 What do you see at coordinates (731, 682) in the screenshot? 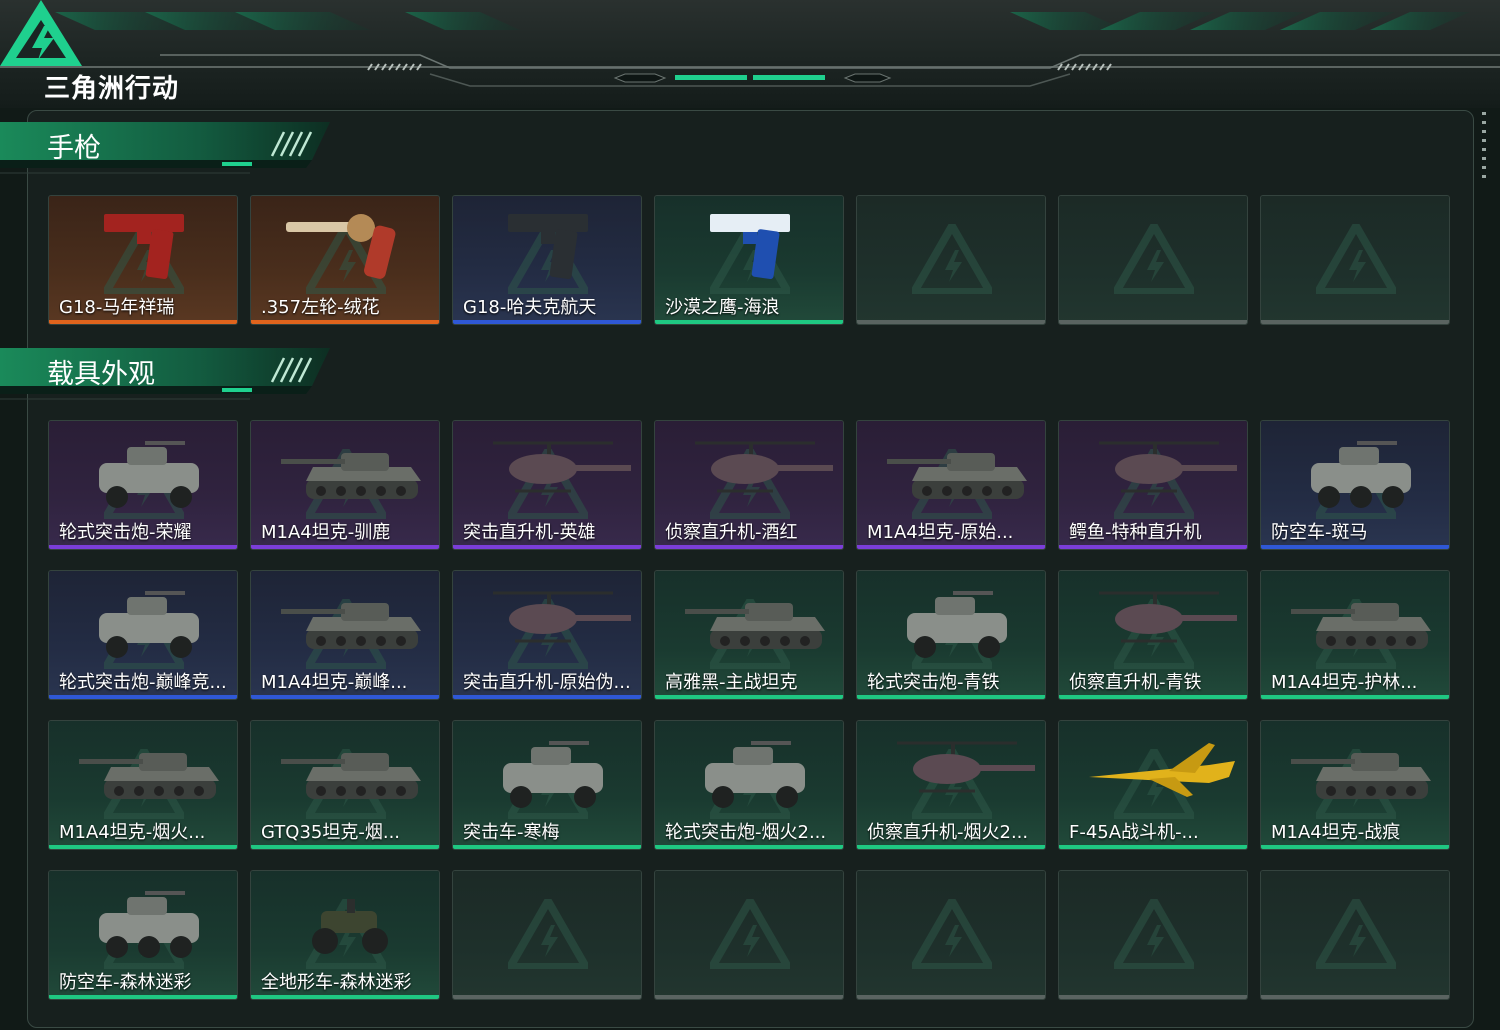
I see `item-label: 高雅黑-主战坦克` at bounding box center [731, 682].